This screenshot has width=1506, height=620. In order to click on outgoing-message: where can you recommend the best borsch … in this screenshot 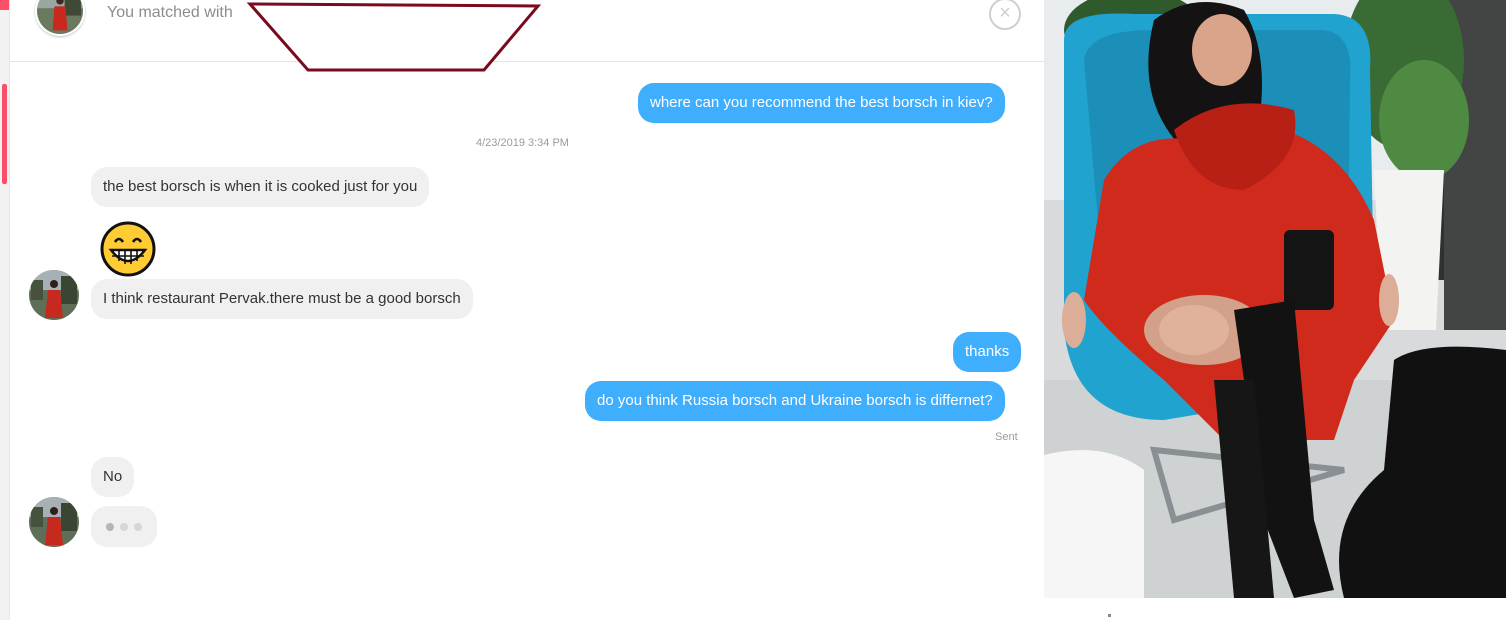, I will do `click(821, 103)`.